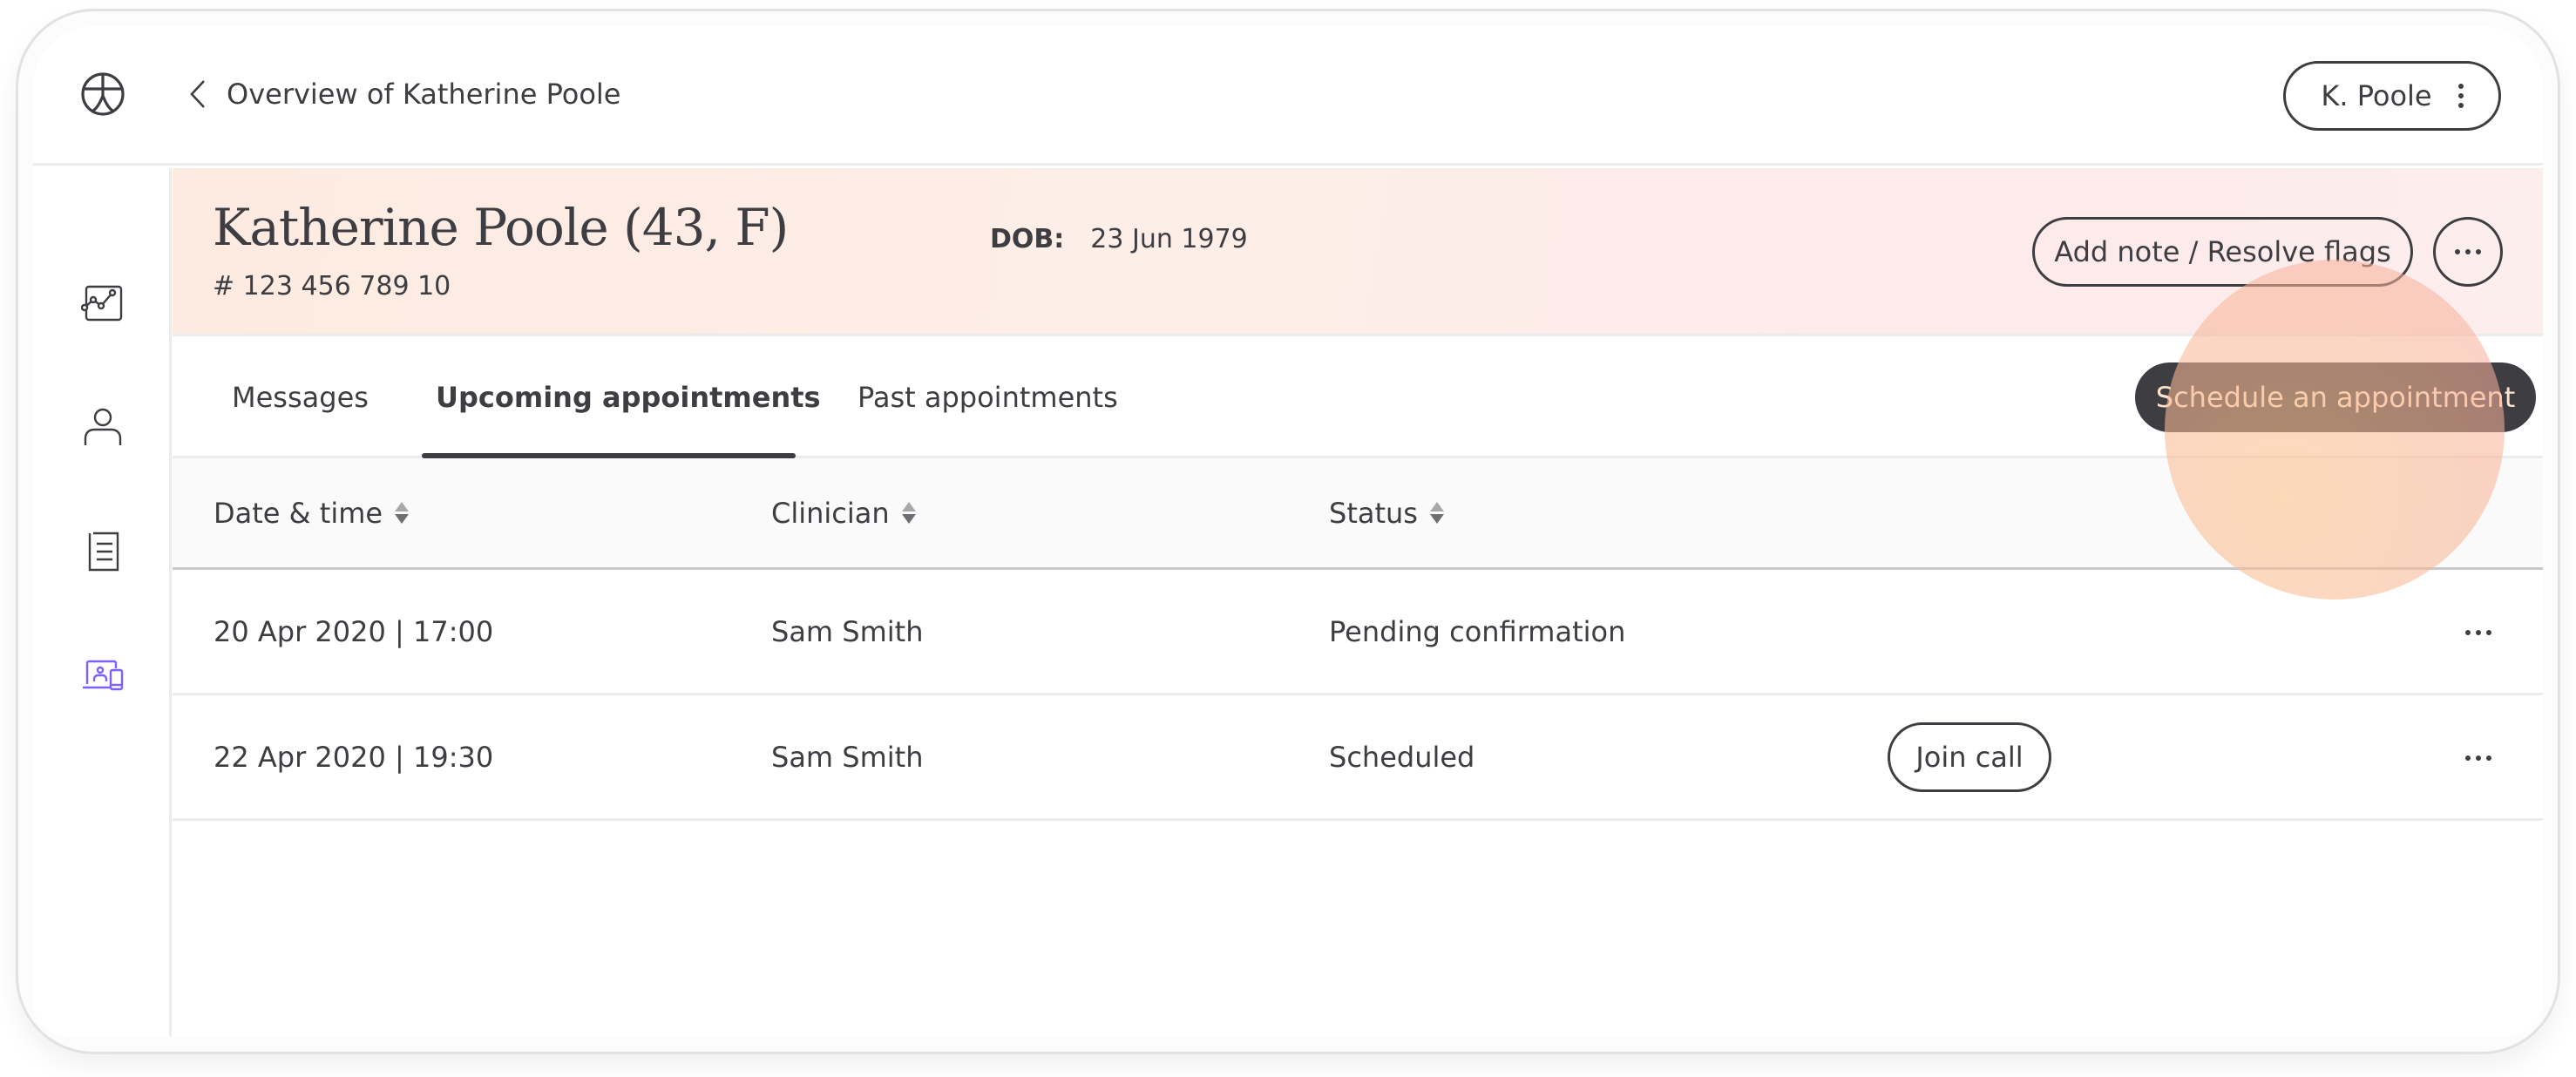 Image resolution: width=2576 pixels, height=1077 pixels. I want to click on column-label: Status, so click(1374, 513).